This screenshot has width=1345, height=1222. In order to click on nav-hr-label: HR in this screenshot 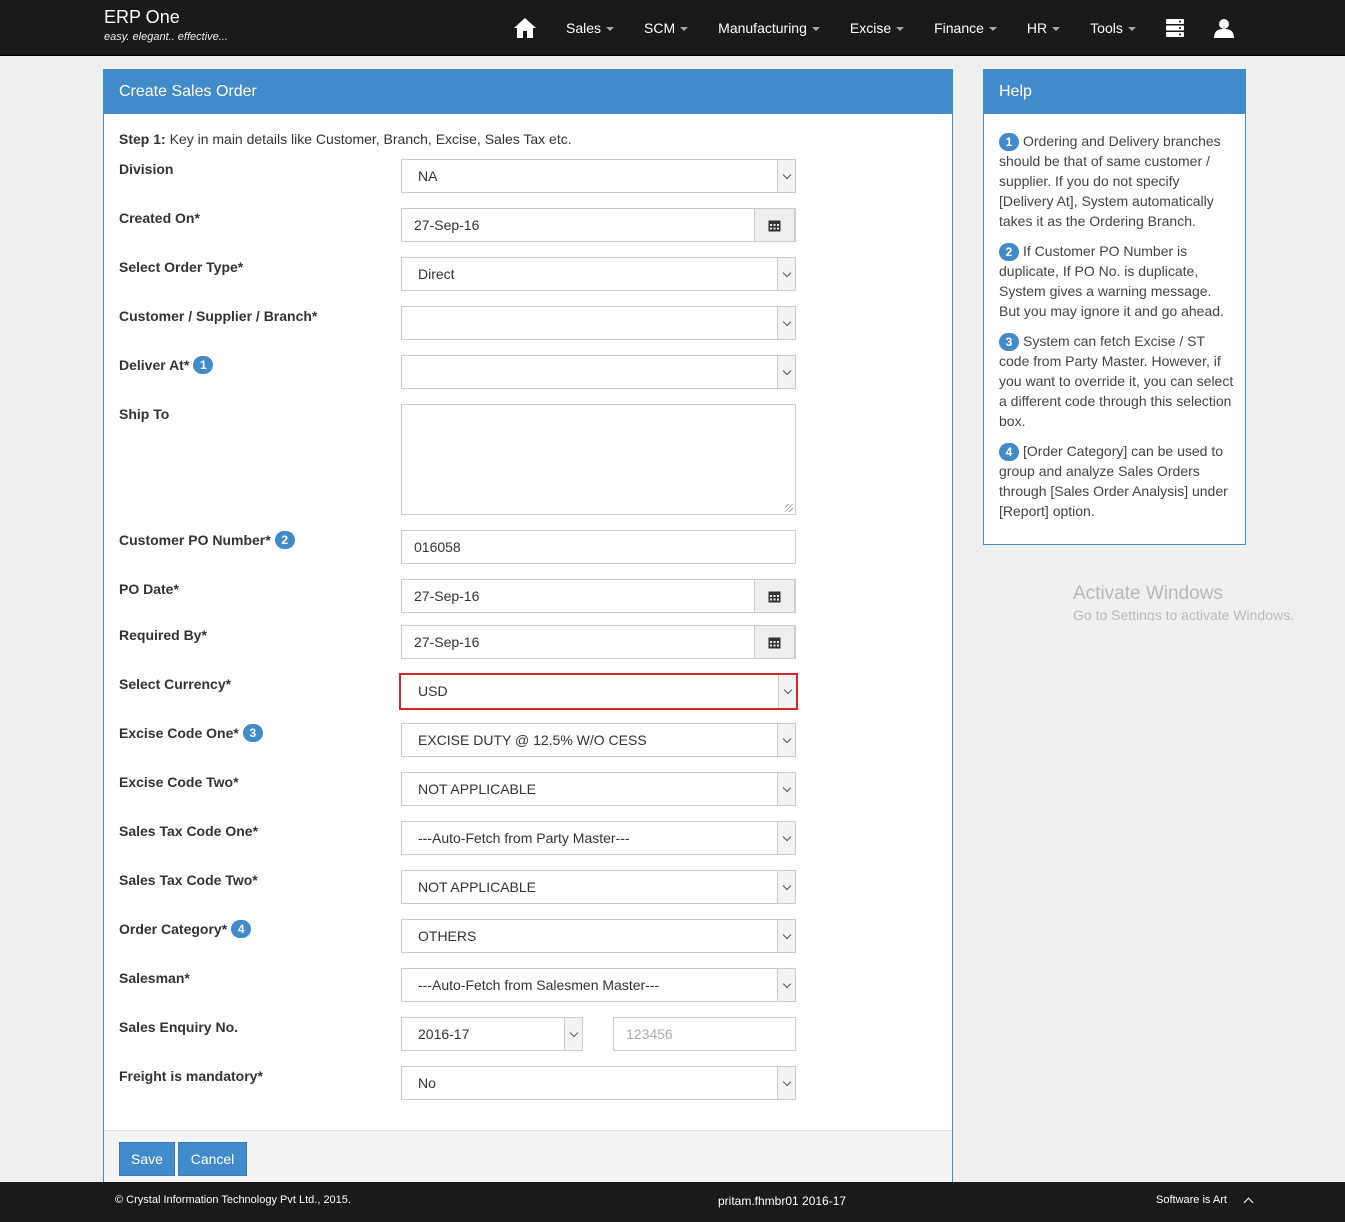, I will do `click(1037, 28)`.